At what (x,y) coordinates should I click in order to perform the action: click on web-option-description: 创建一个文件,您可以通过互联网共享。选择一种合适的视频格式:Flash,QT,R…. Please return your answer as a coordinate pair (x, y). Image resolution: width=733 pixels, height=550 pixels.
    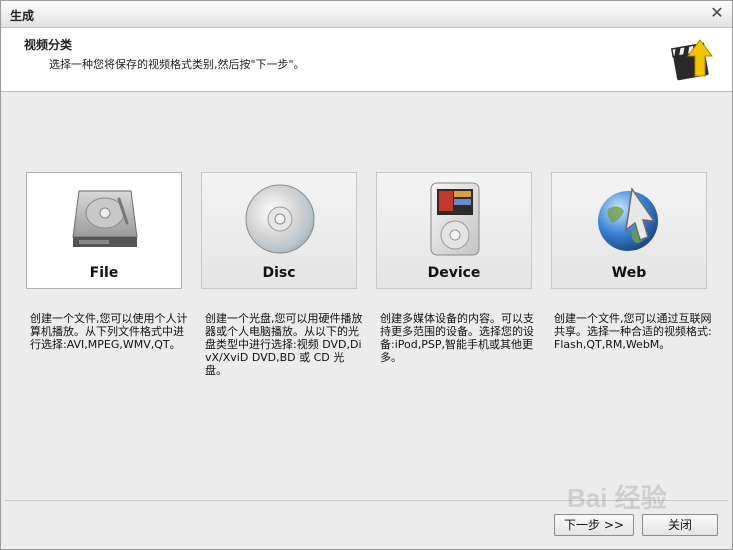
    Looking at the image, I should click on (633, 331).